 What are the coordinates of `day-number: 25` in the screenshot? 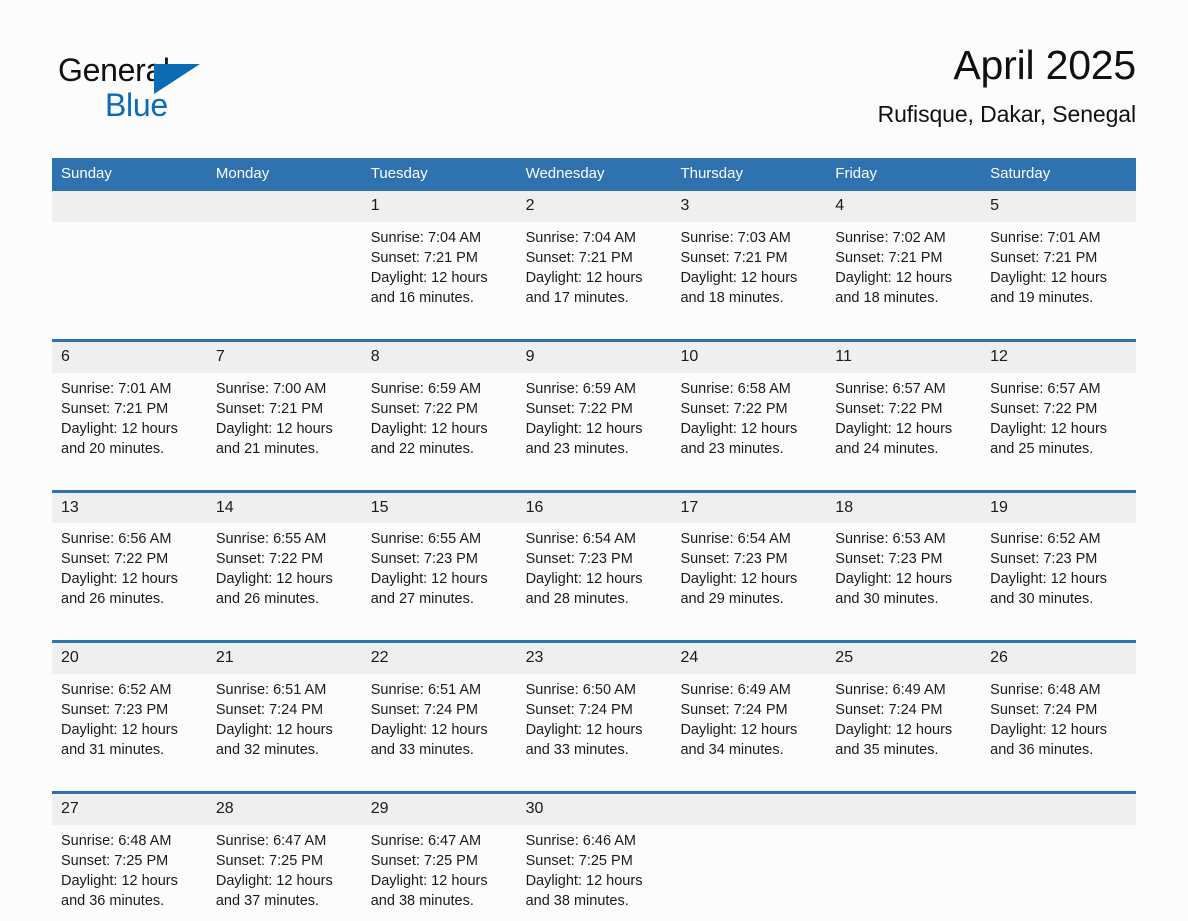 It's located at (903, 658).